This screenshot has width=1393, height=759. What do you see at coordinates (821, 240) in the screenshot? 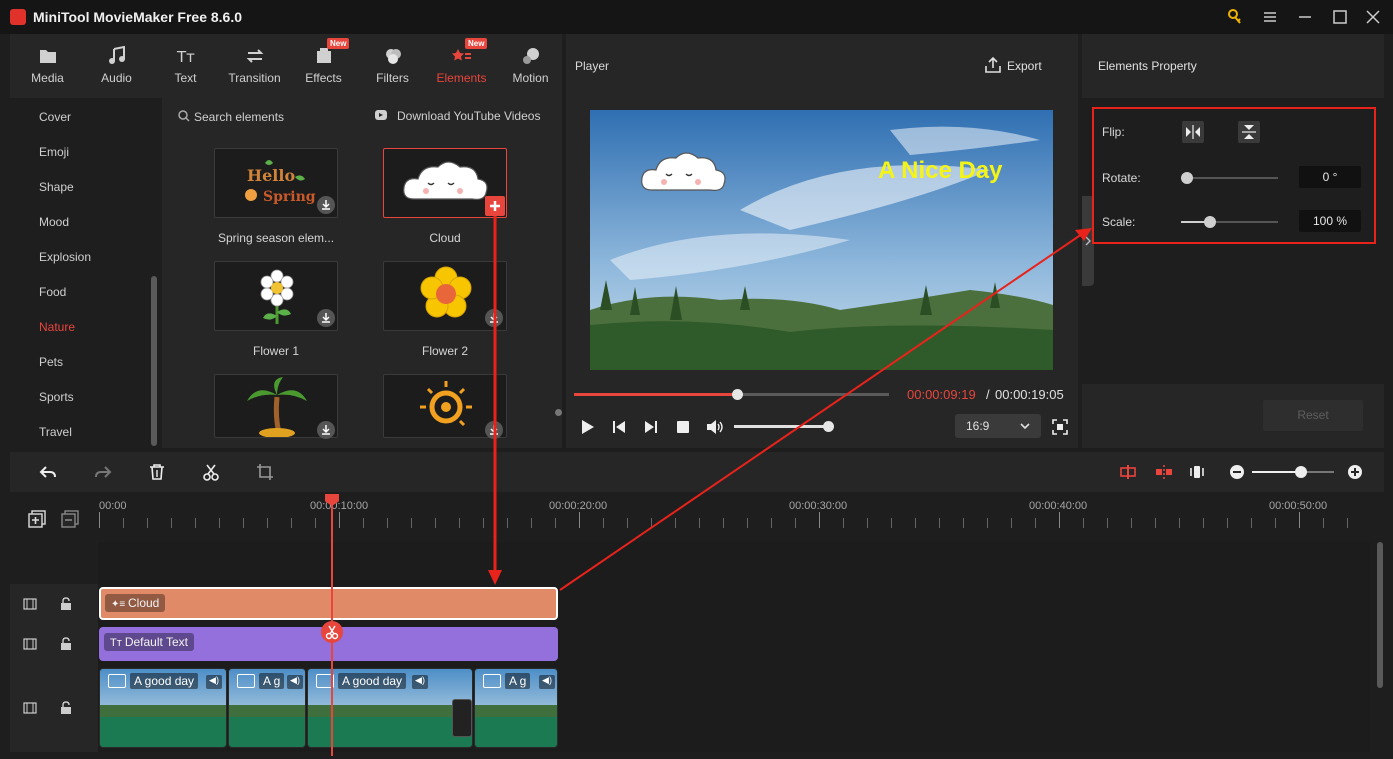
I see `video-frame-image: A Nice Day` at bounding box center [821, 240].